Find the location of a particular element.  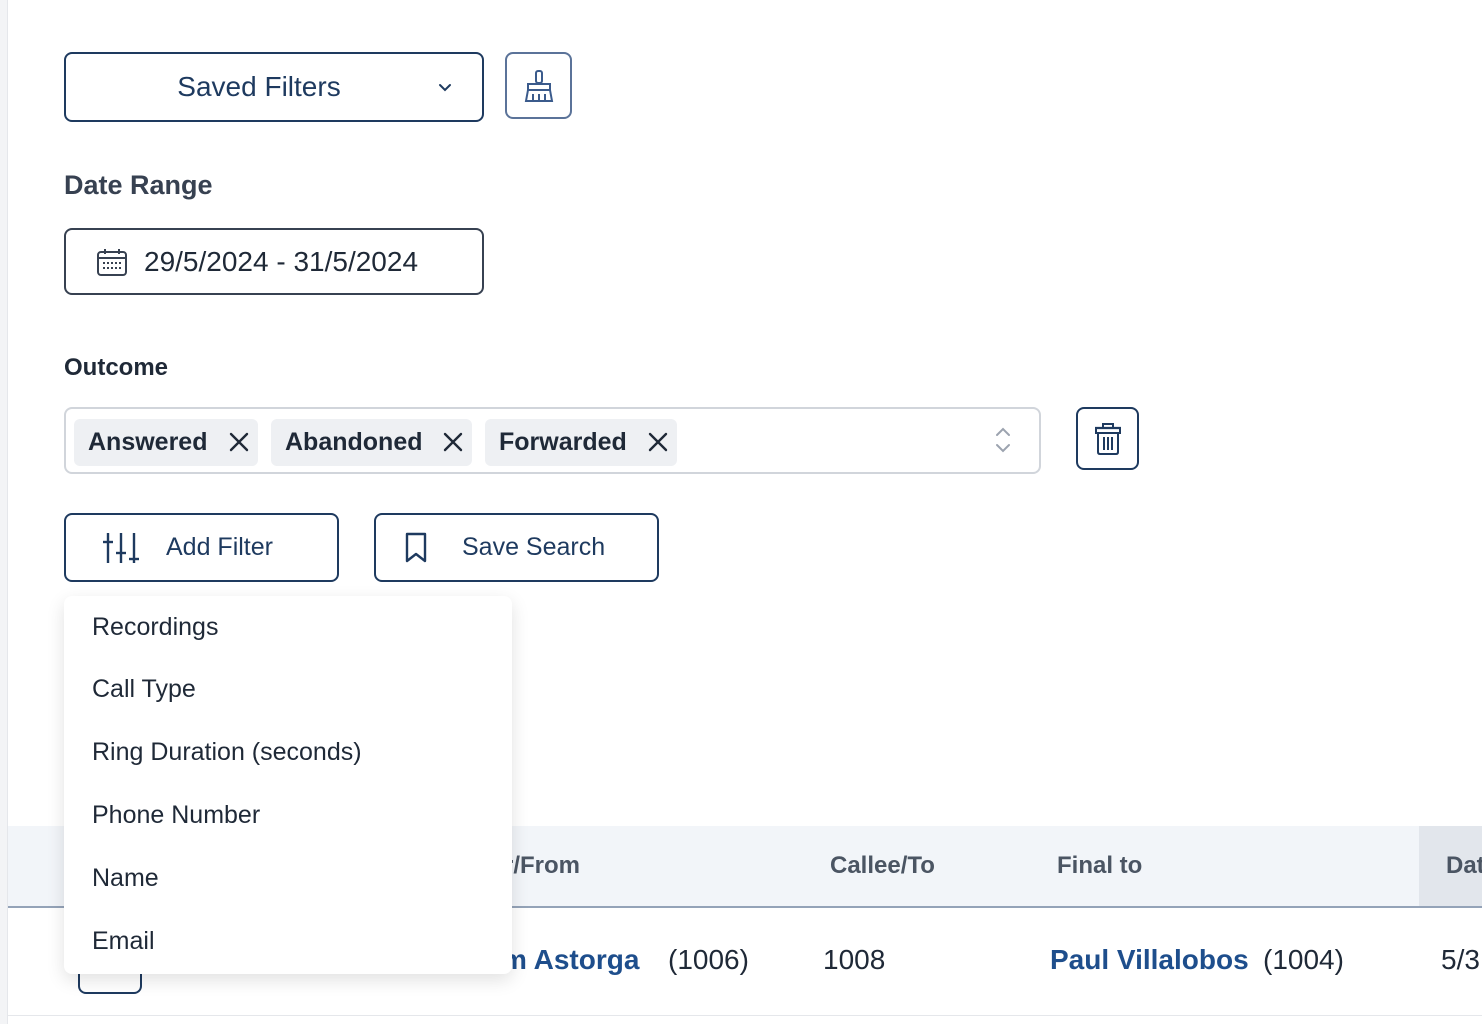

outcome-chip-abandoned: Abandoned is located at coordinates (371, 442).